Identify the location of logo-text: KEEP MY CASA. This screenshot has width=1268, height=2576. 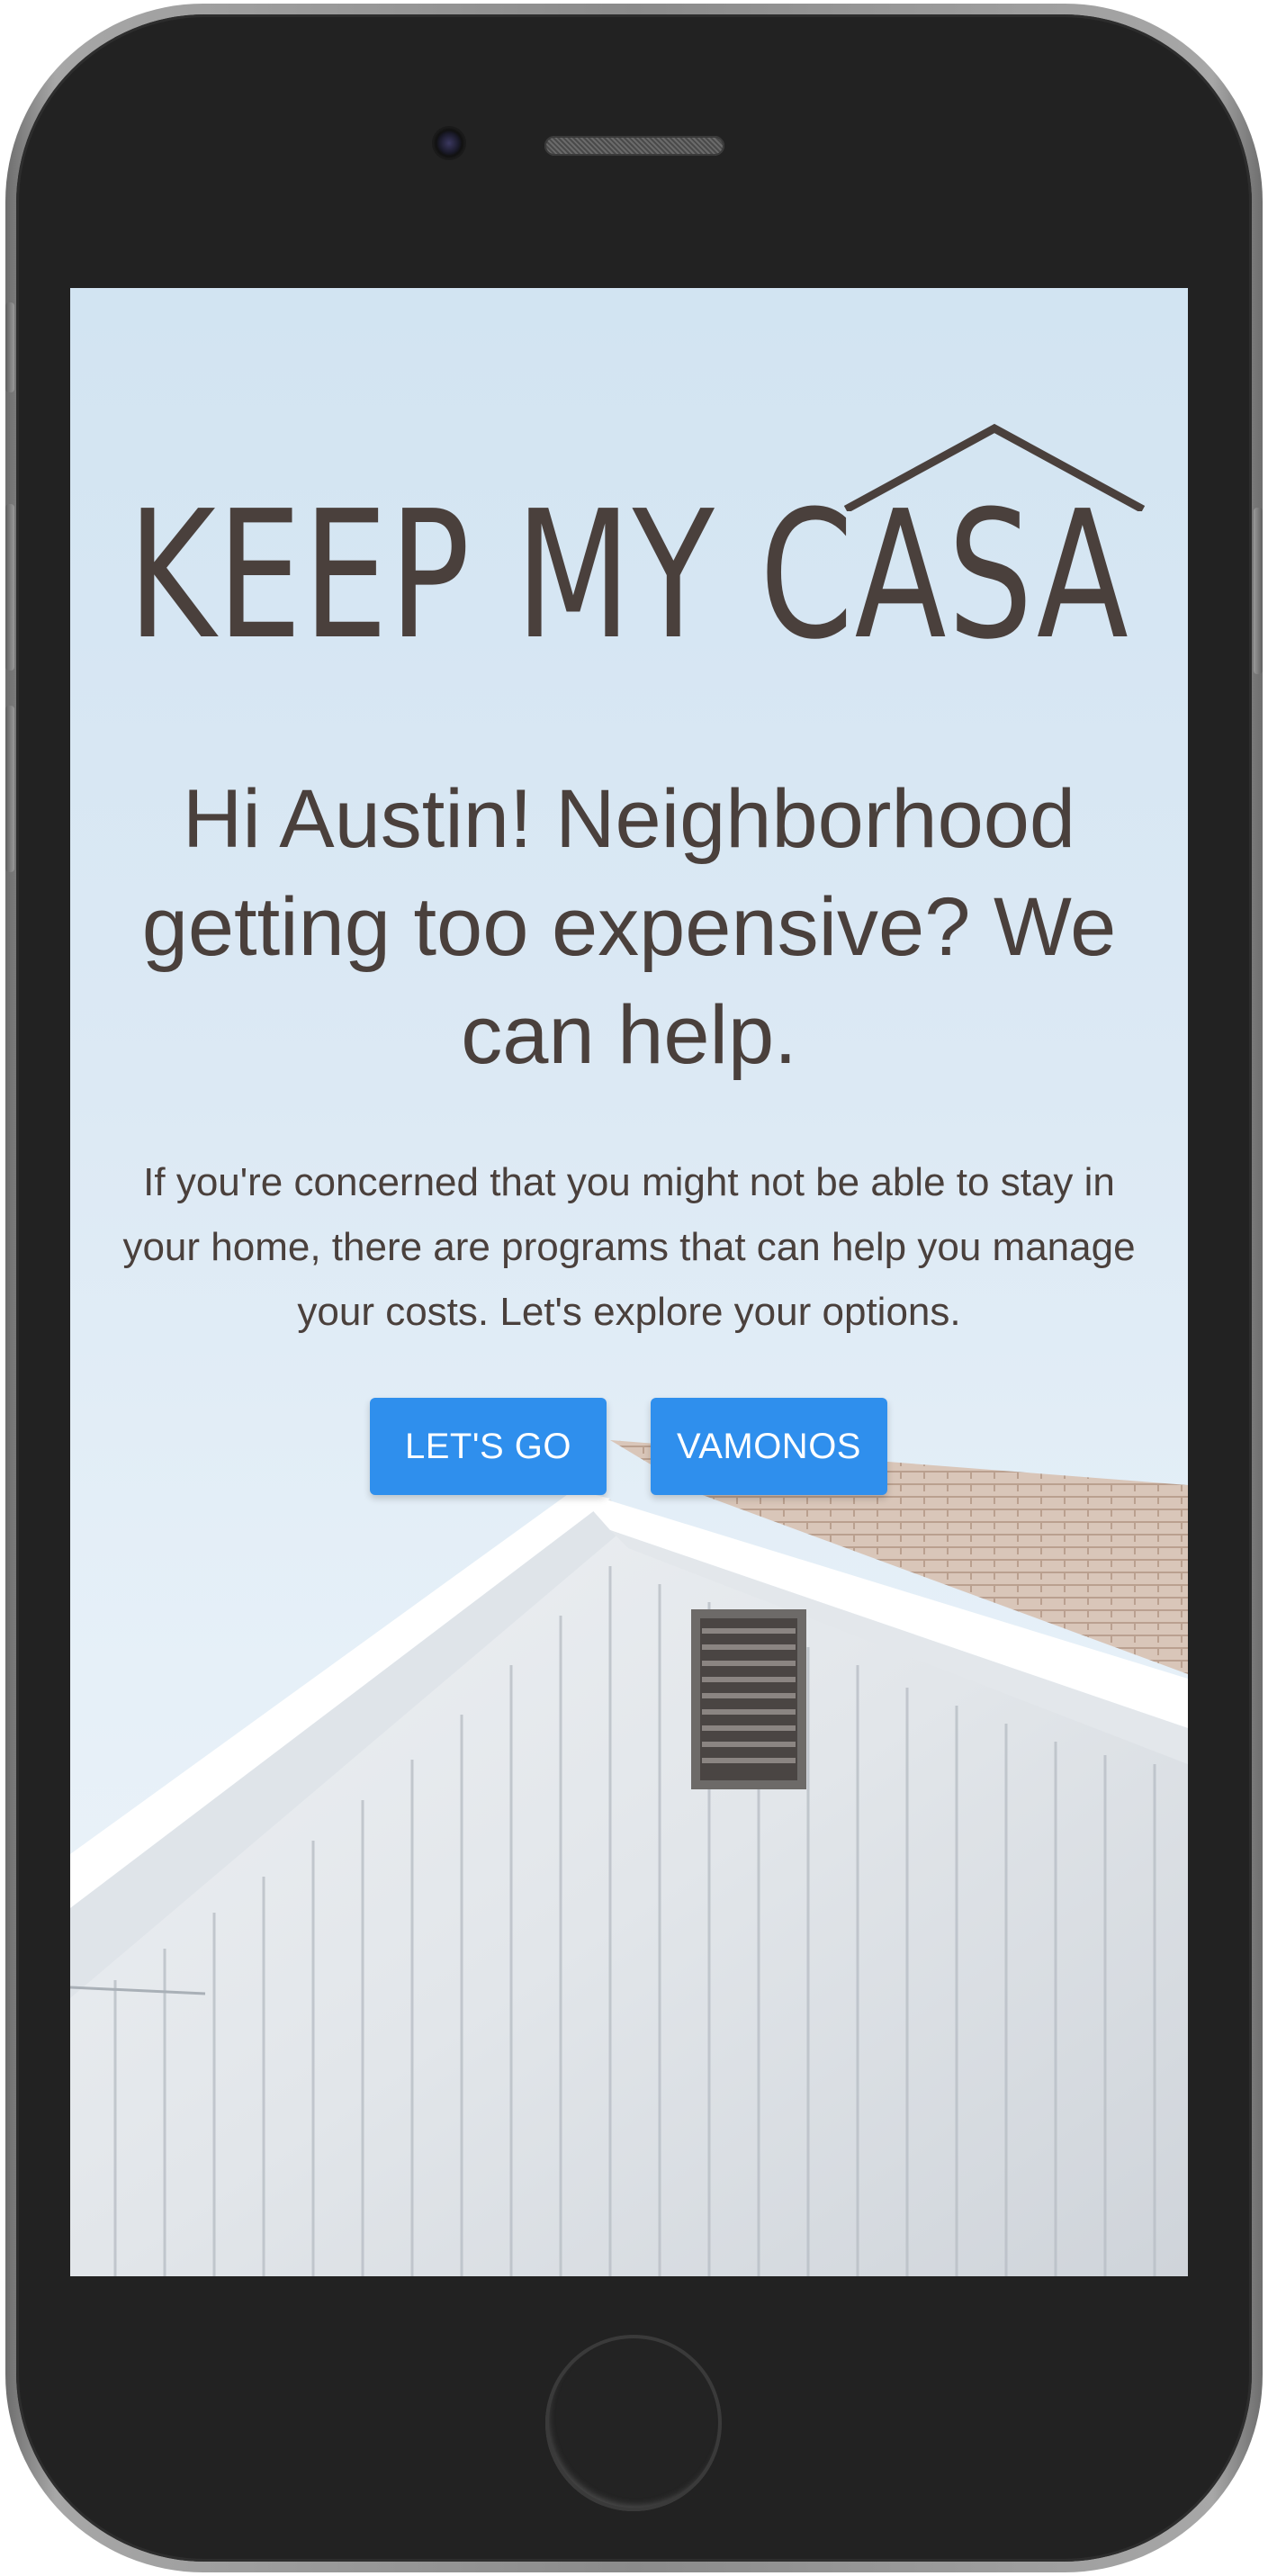
(629, 576).